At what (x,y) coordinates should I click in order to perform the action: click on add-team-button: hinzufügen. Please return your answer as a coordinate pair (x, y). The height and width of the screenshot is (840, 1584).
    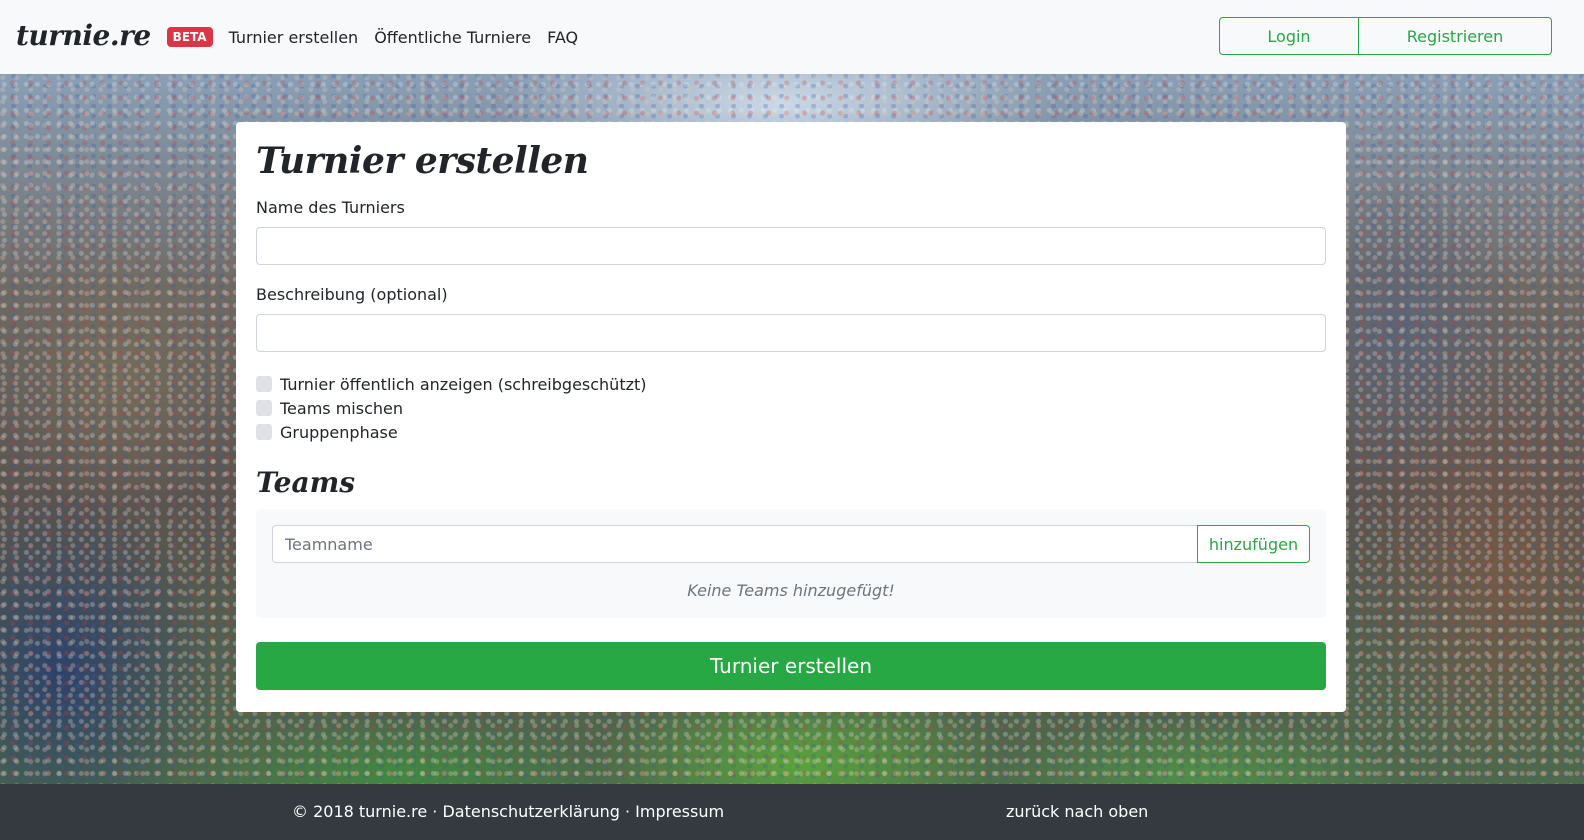
    Looking at the image, I should click on (1253, 544).